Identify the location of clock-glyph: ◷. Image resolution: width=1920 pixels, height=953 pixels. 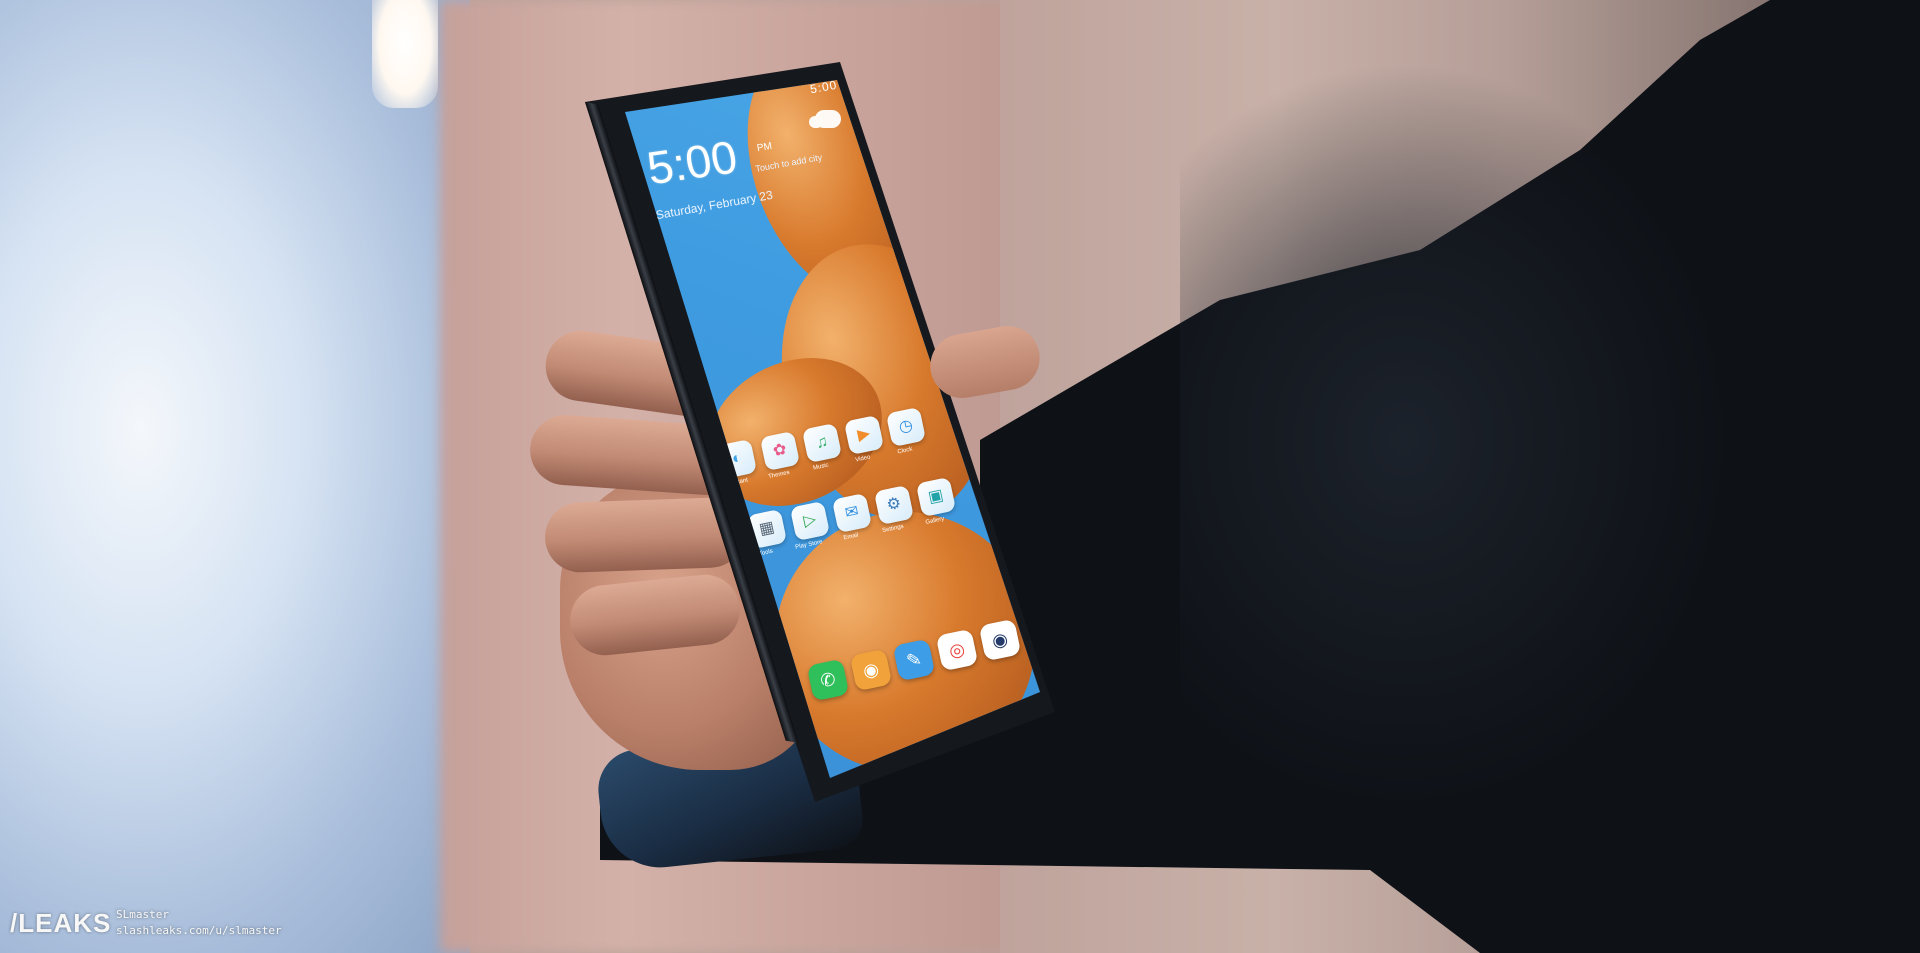
(906, 426).